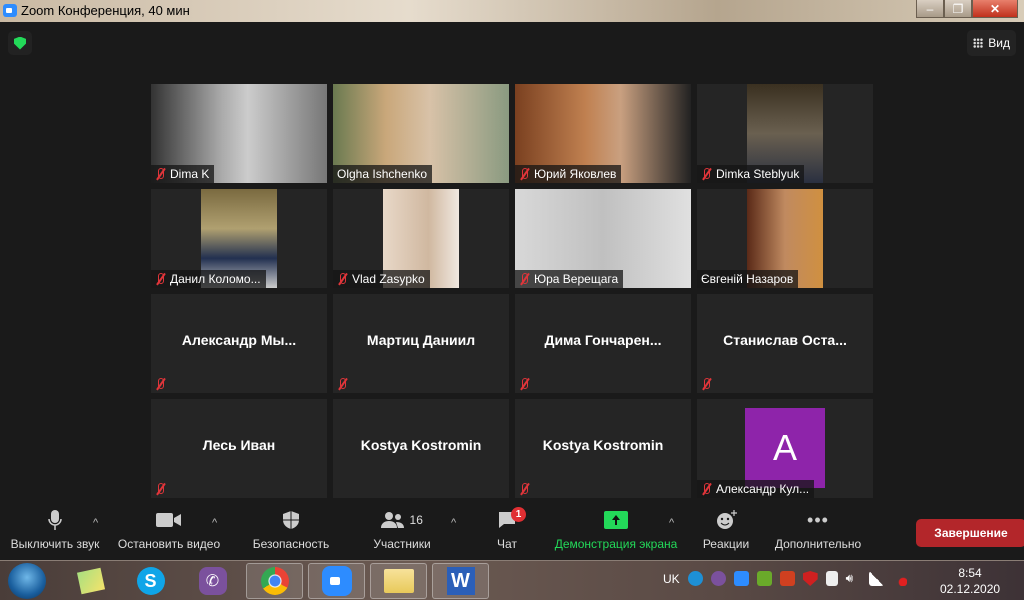 The width and height of the screenshot is (1024, 600). Describe the element at coordinates (930, 9) in the screenshot. I see `minimize-button: –` at that location.